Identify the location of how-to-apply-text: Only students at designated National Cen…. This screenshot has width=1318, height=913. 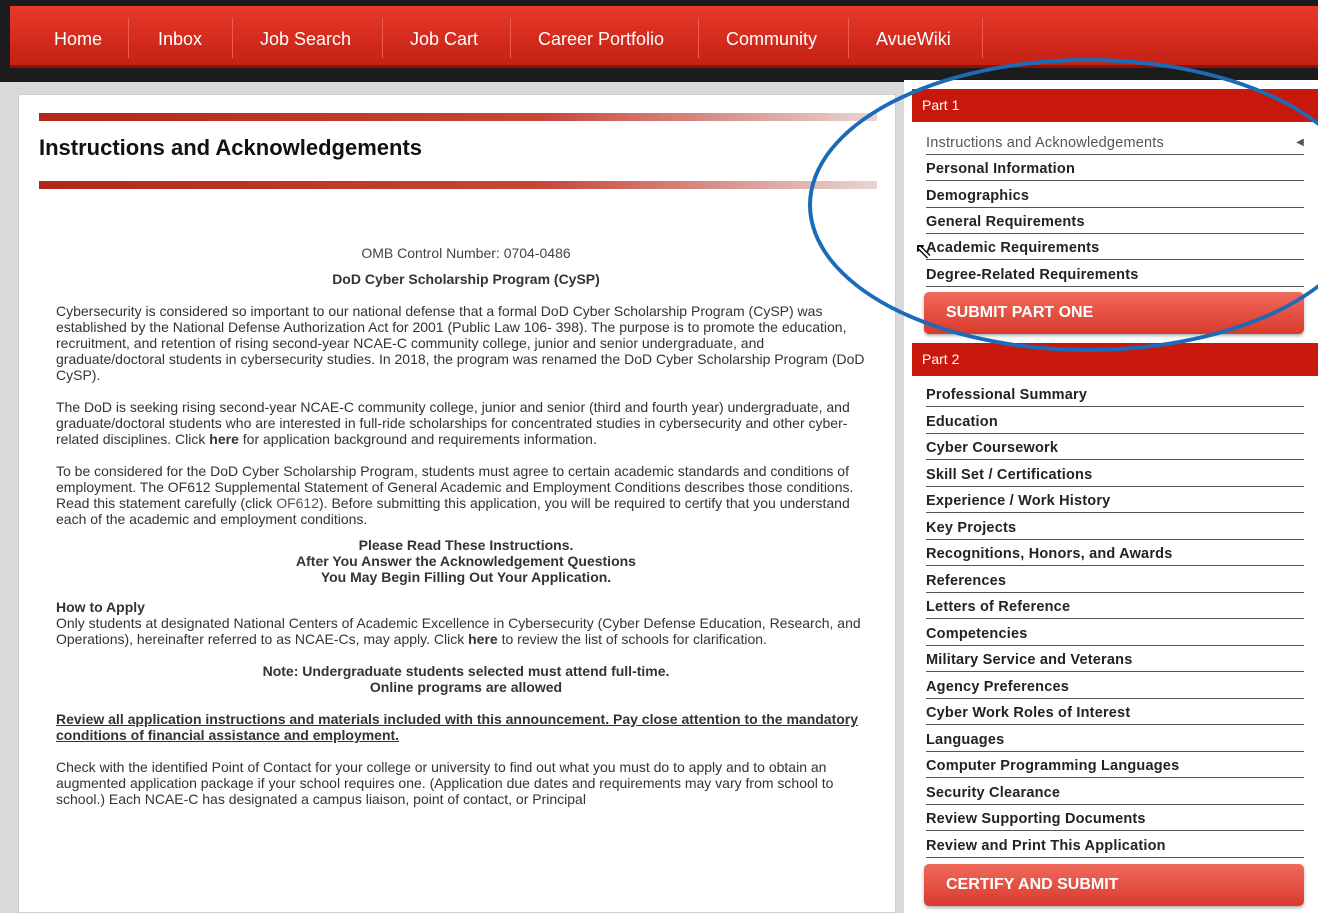
(458, 631).